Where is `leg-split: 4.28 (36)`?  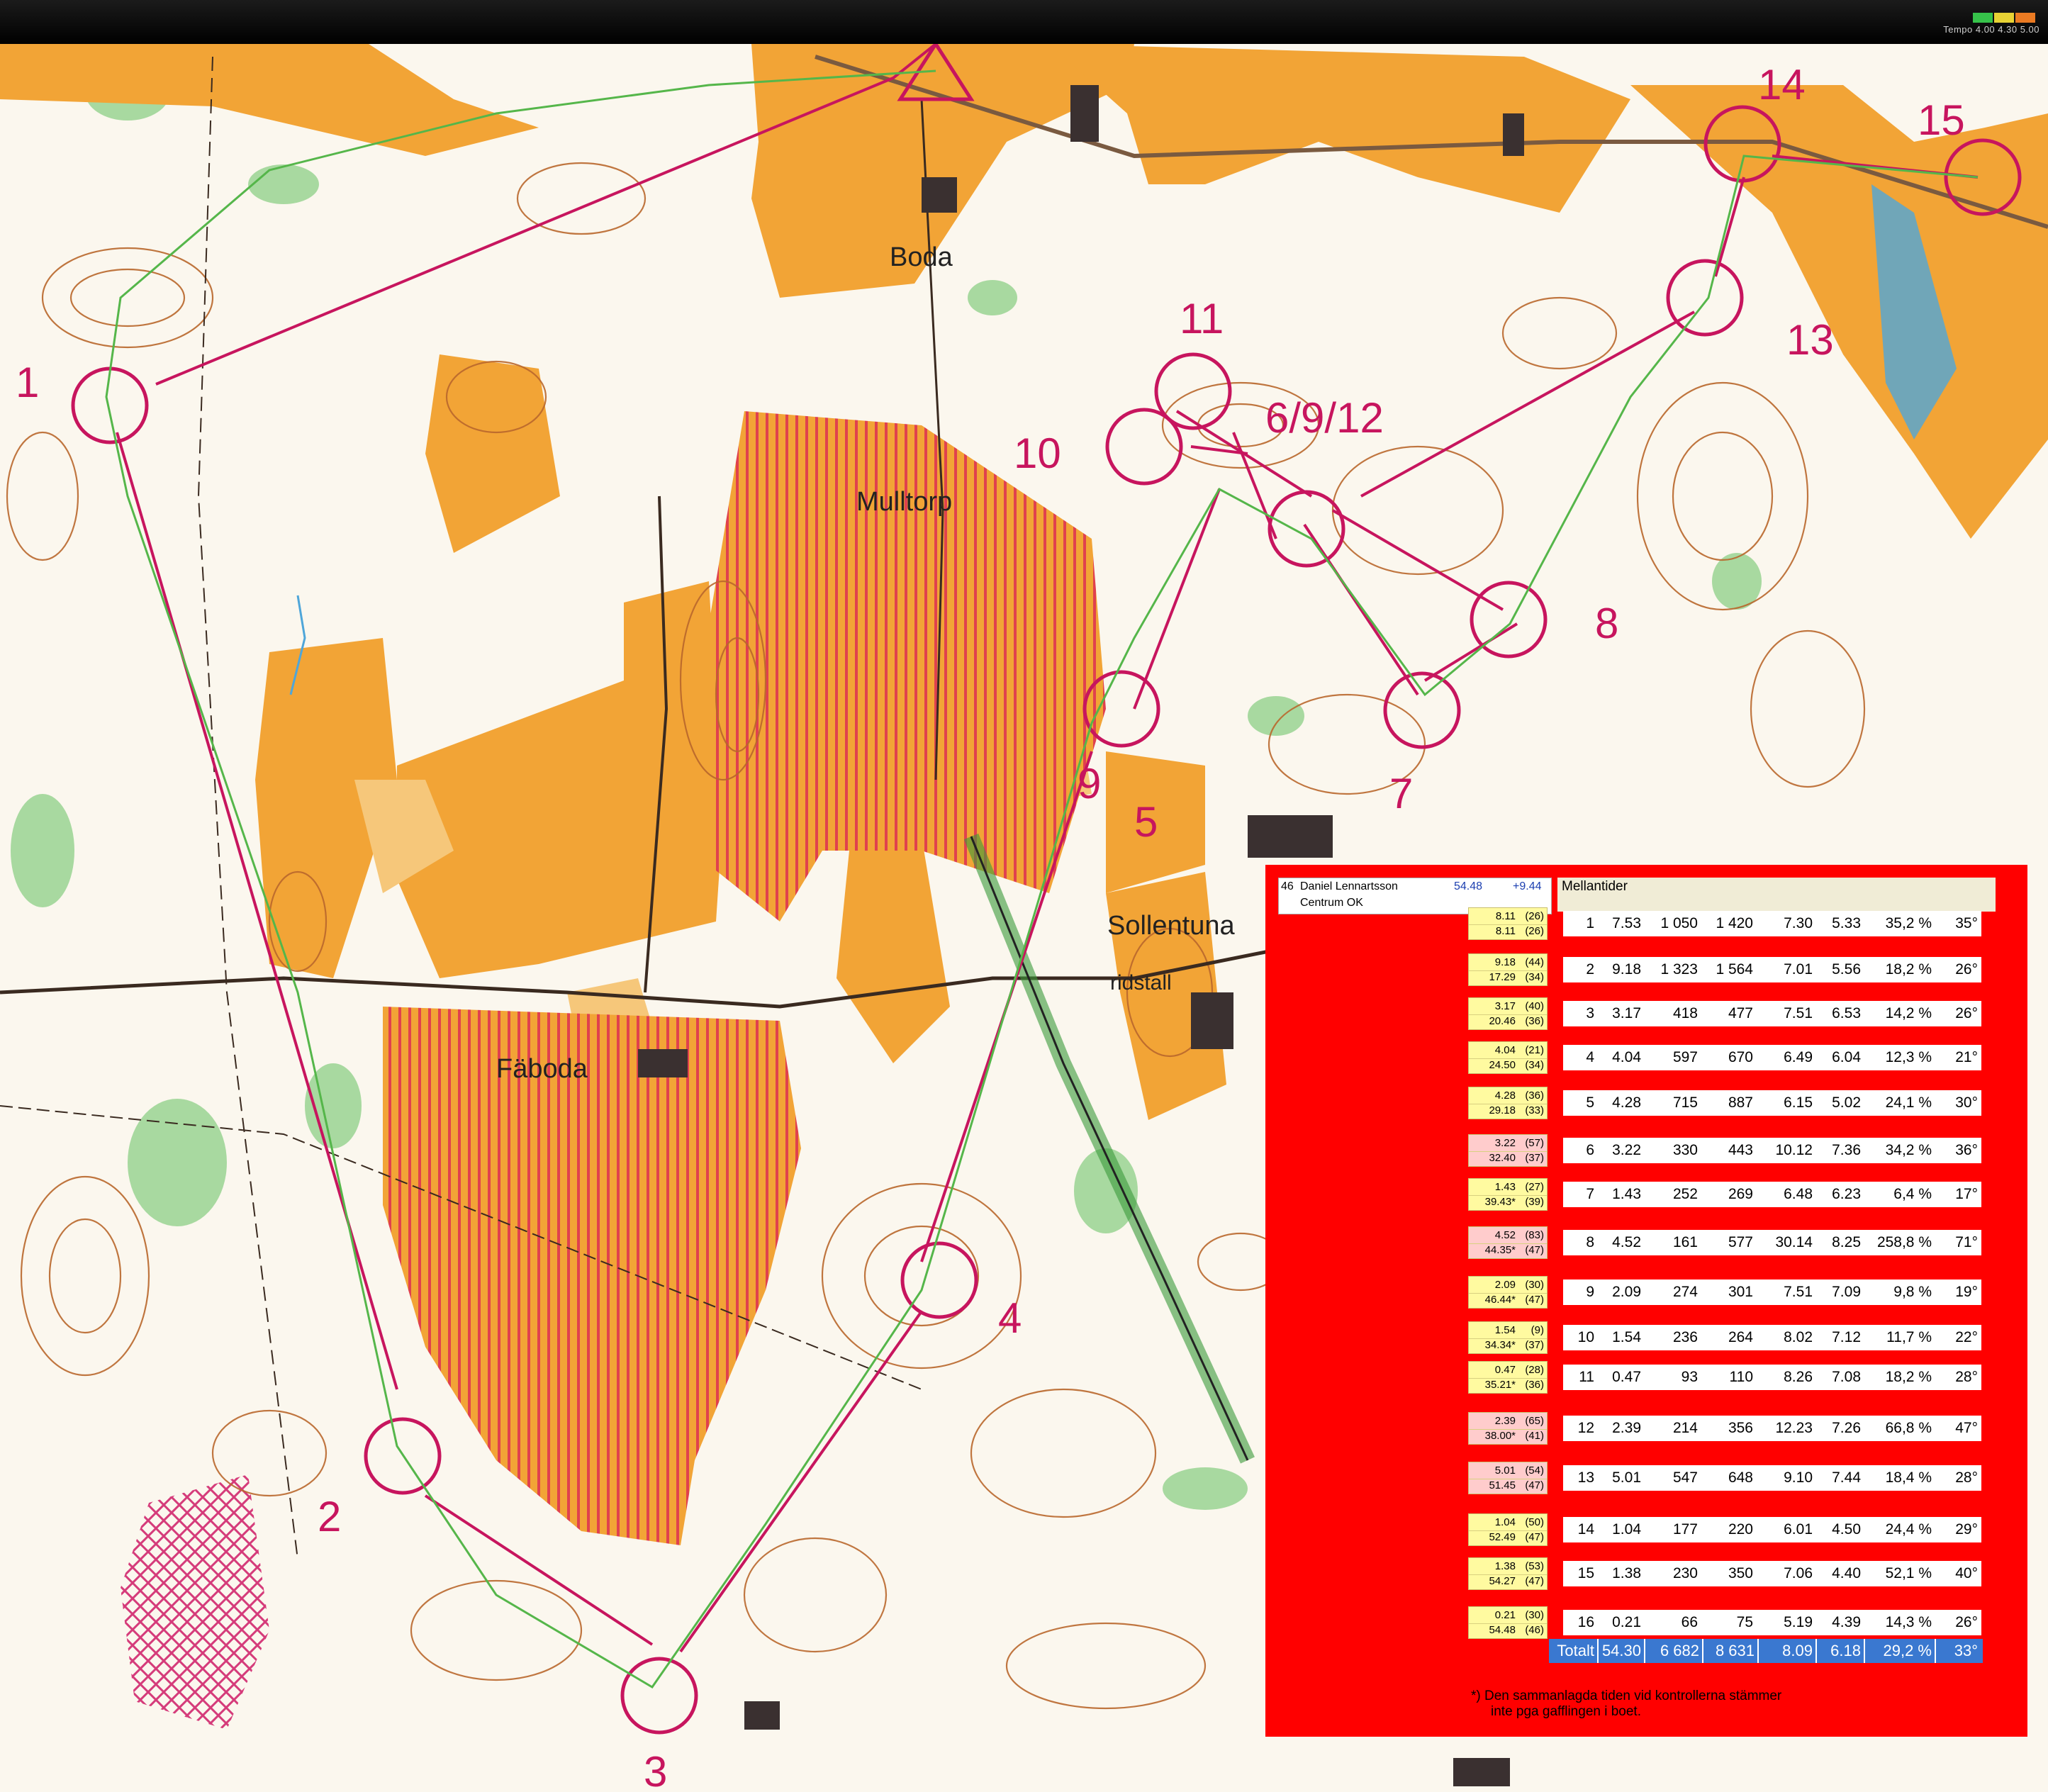
leg-split: 4.28 (36) is located at coordinates (1508, 1097).